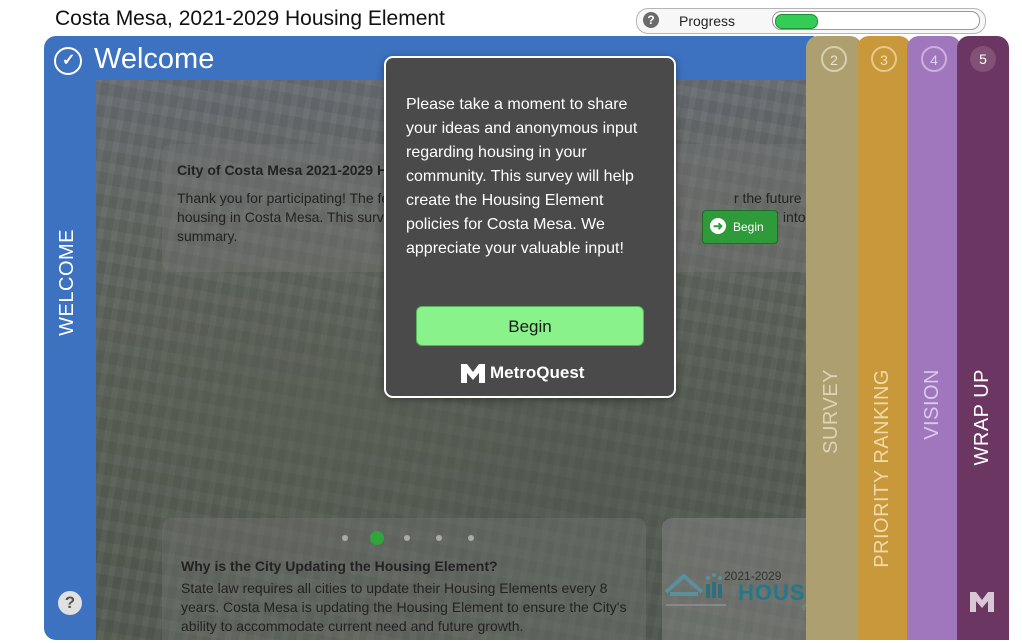  What do you see at coordinates (286, 170) in the screenshot?
I see `intro-card-title: City of Costa Mesa 2021-2029 Ho` at bounding box center [286, 170].